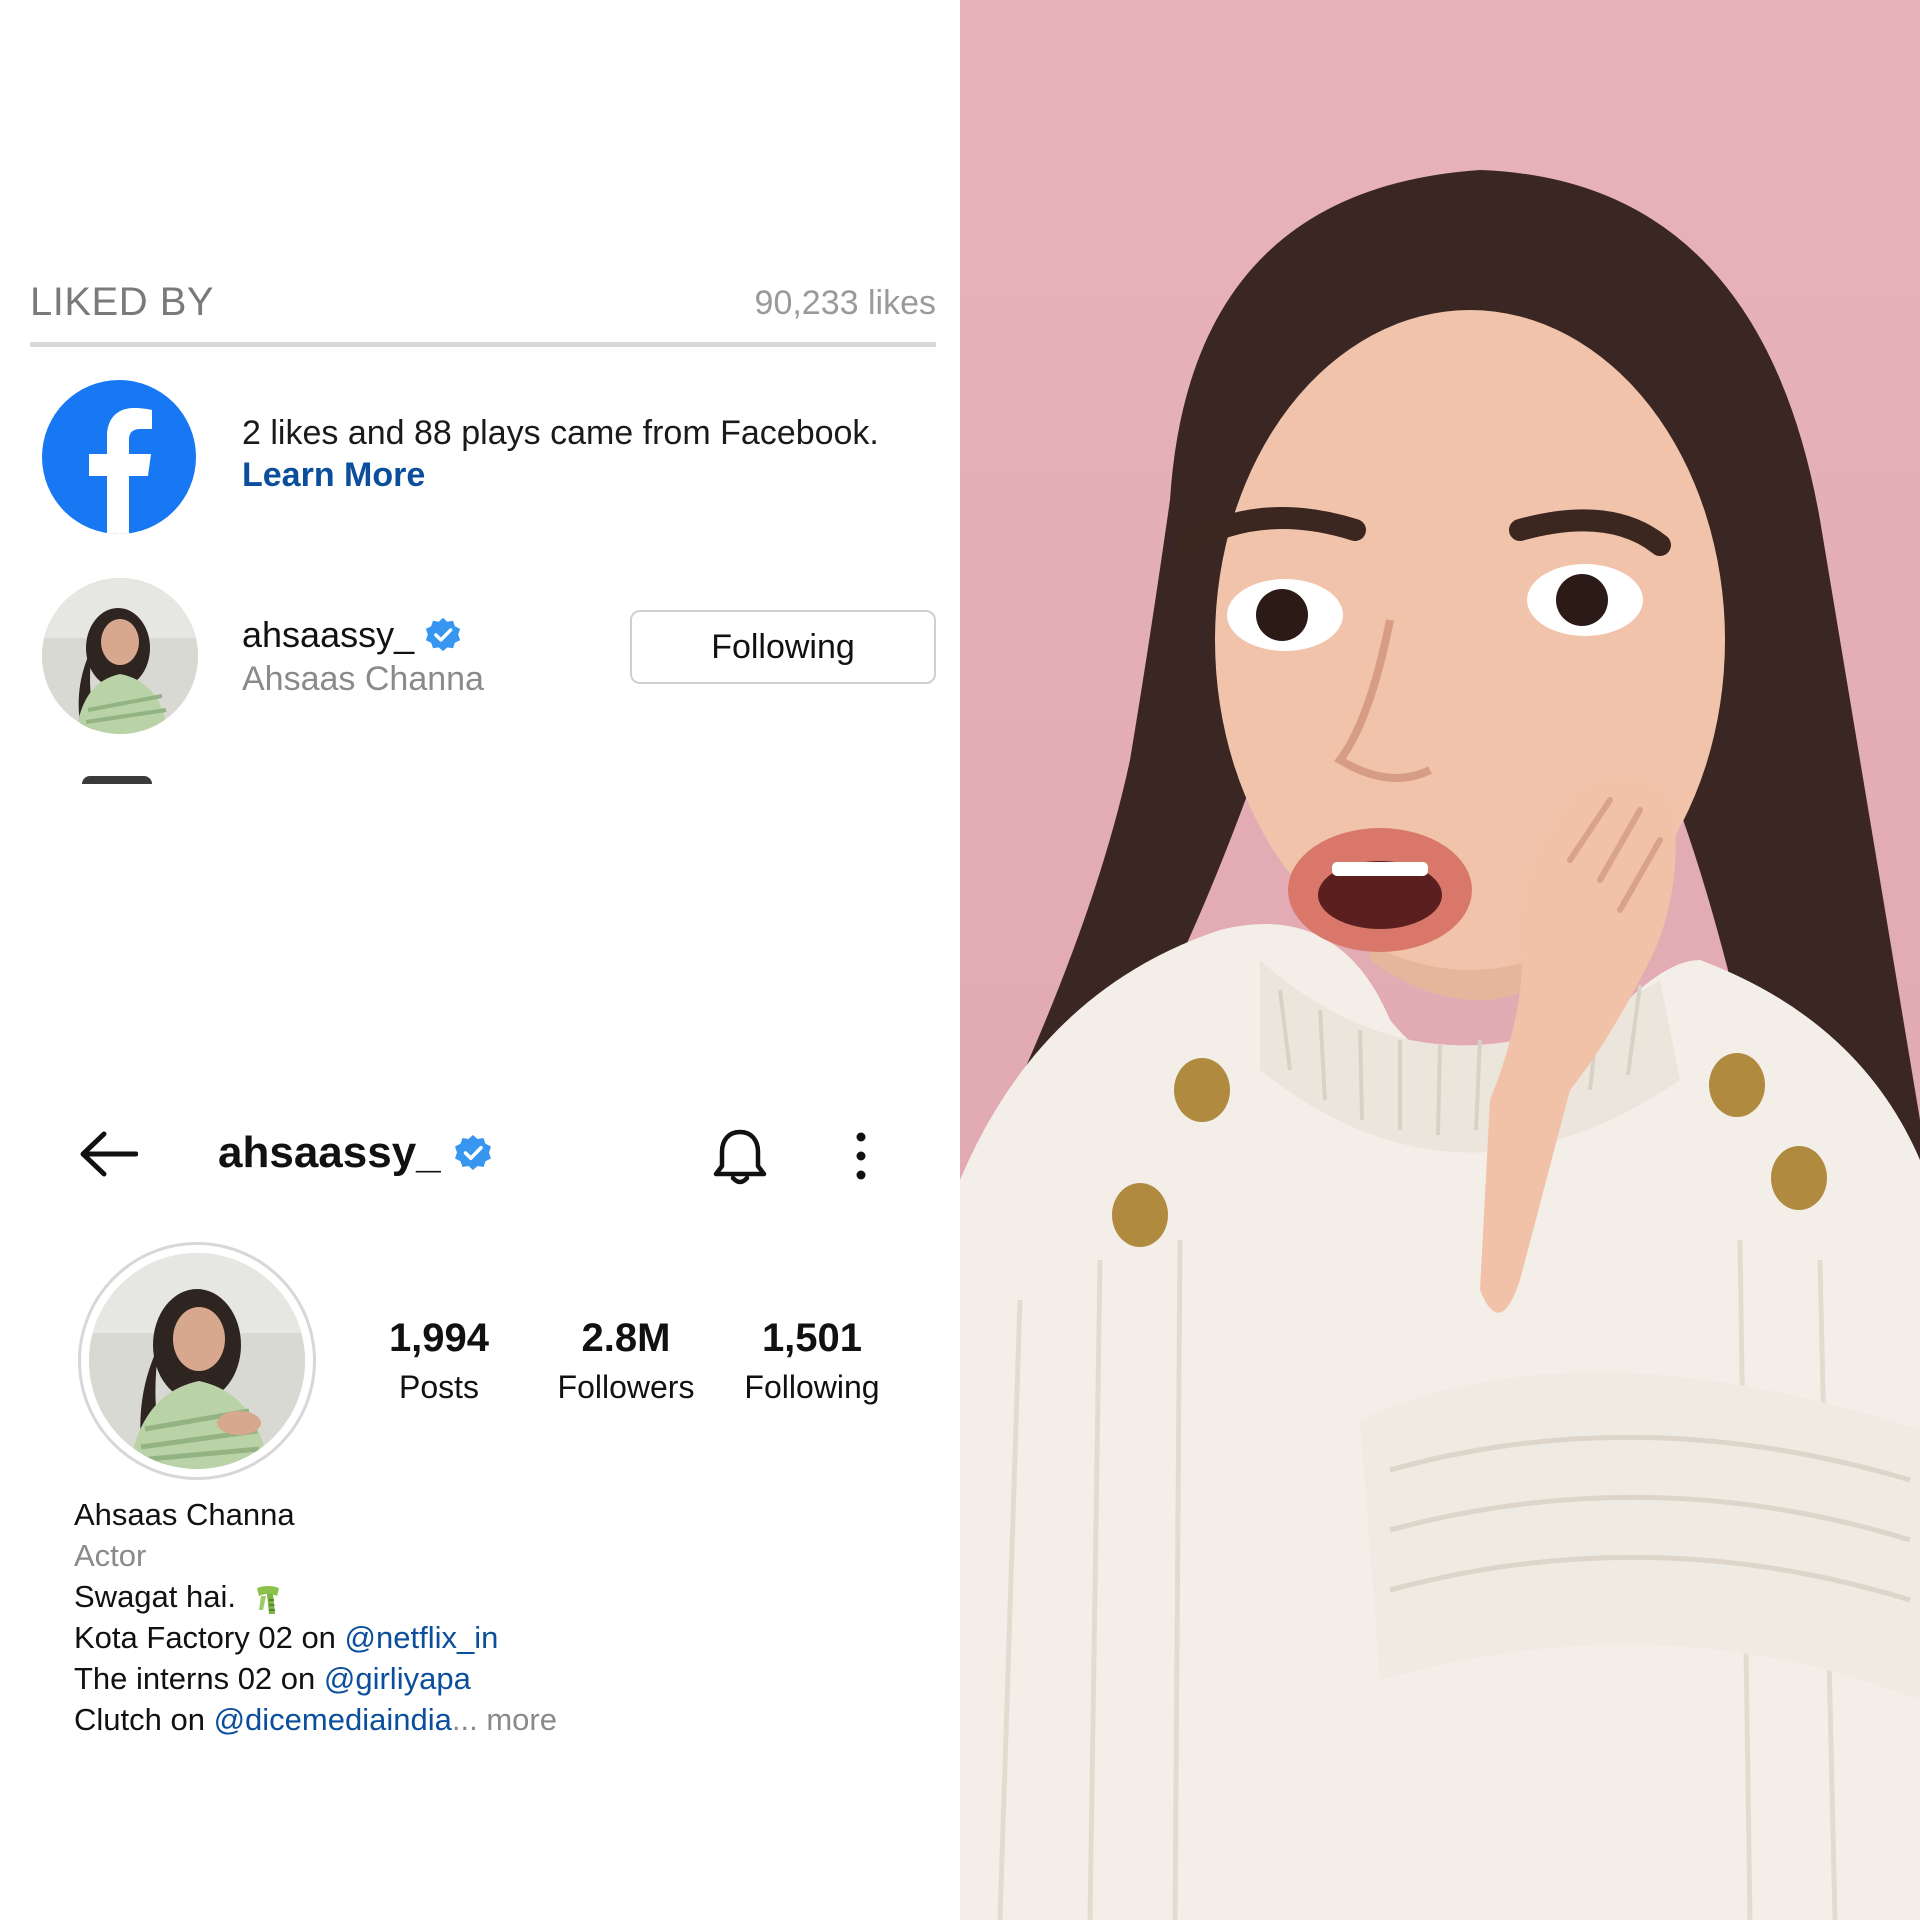 Image resolution: width=1920 pixels, height=1920 pixels. Describe the element at coordinates (108, 1154) in the screenshot. I see `back-arrow-icon` at that location.